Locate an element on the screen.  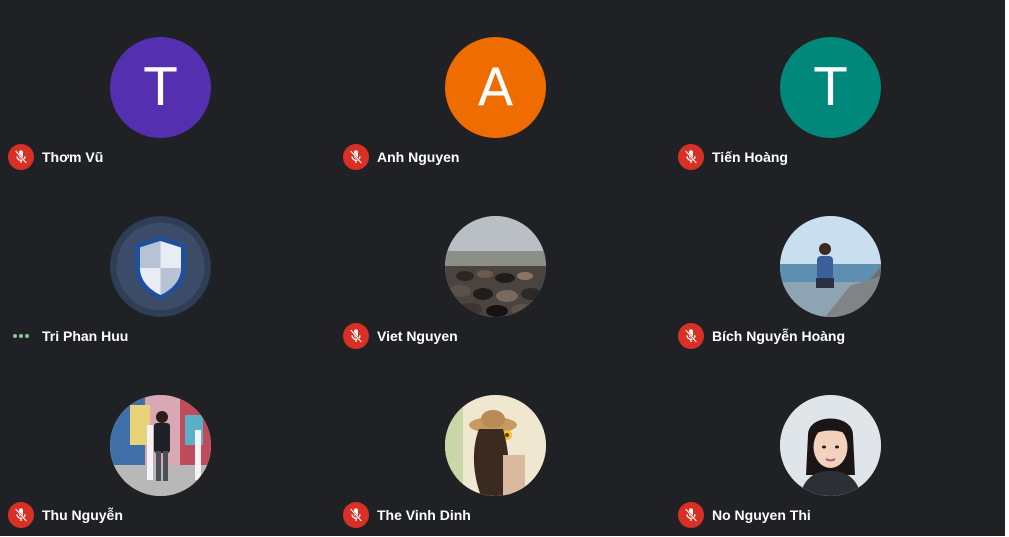
participant-tile: A Anh Nguyen is located at coordinates (502, 89).